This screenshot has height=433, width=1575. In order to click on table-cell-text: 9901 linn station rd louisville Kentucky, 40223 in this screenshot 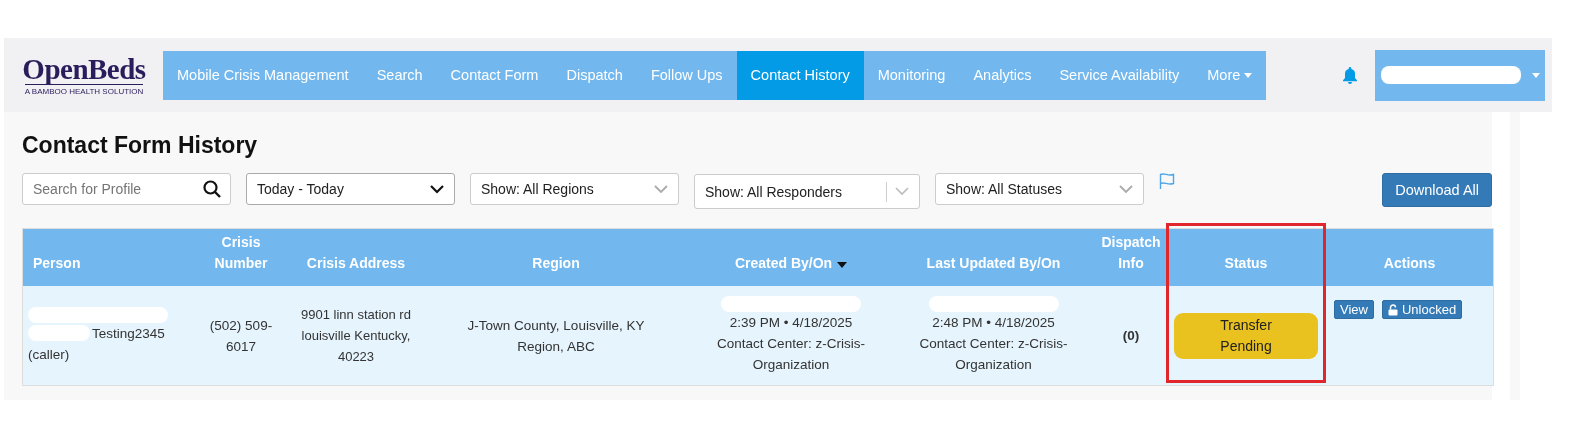, I will do `click(356, 336)`.